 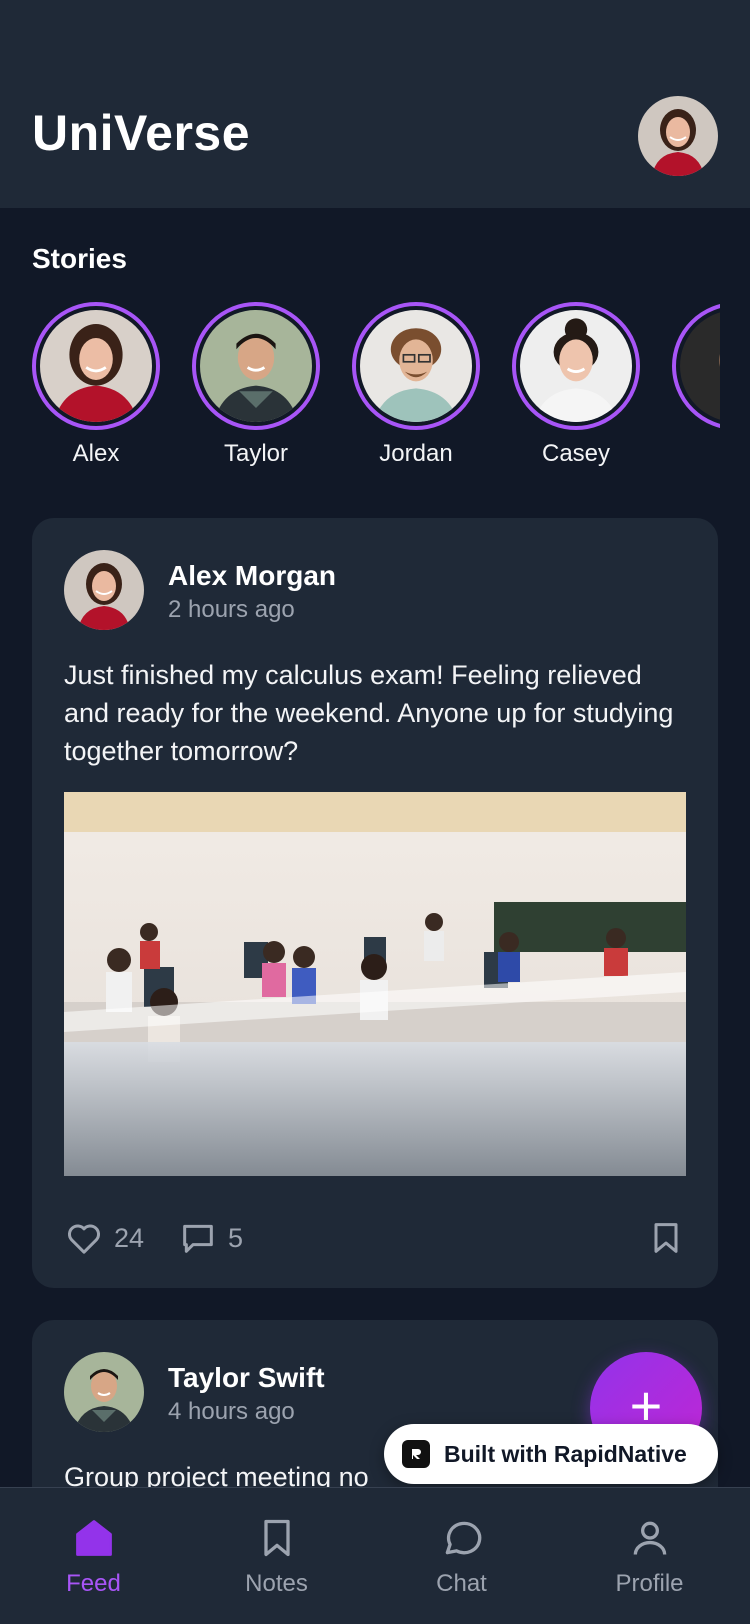 I want to click on stories-heading: Stories, so click(x=79, y=258).